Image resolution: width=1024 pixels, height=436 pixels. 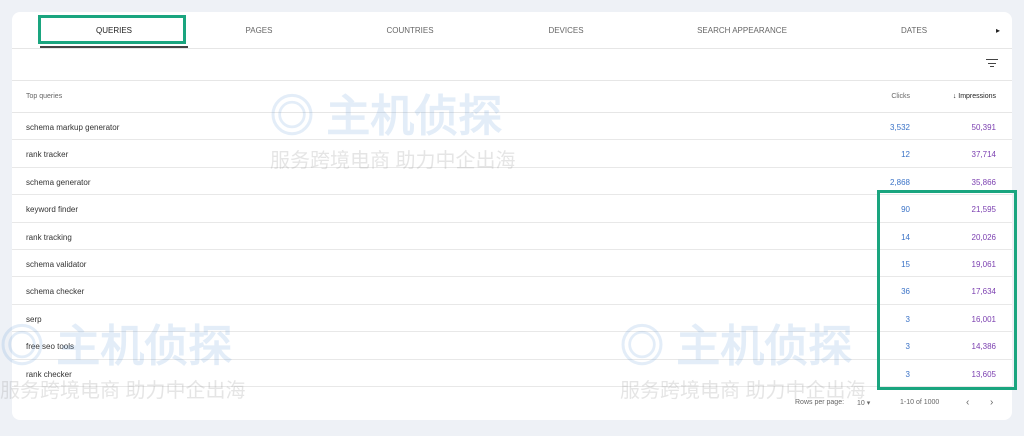 I want to click on pagination: Rows per page: 10 ▾ 1-10 of 1000 ‹ ›, so click(x=512, y=405).